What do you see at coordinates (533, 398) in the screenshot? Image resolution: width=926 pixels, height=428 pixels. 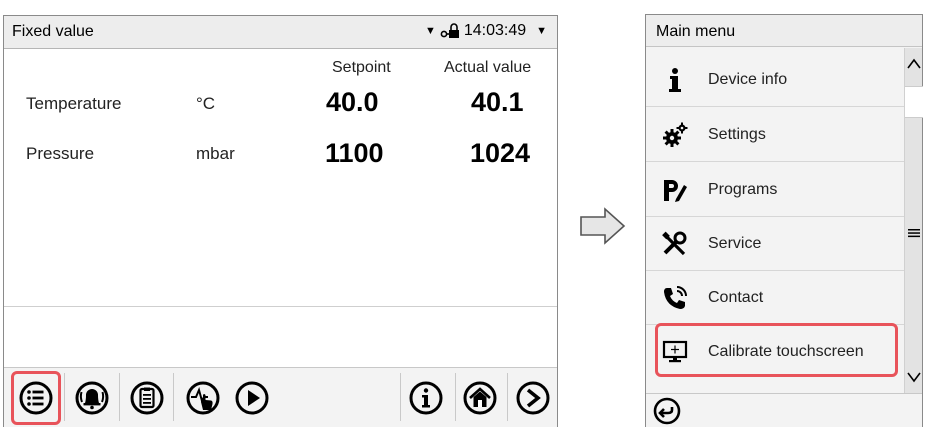 I see `next-arrow-icon` at bounding box center [533, 398].